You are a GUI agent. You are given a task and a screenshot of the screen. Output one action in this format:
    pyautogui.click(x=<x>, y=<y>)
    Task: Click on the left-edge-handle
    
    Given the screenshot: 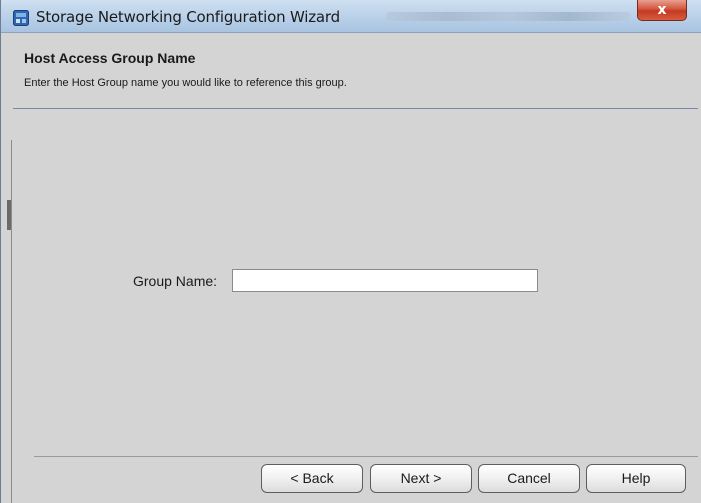 What is the action you would take?
    pyautogui.click(x=9, y=215)
    